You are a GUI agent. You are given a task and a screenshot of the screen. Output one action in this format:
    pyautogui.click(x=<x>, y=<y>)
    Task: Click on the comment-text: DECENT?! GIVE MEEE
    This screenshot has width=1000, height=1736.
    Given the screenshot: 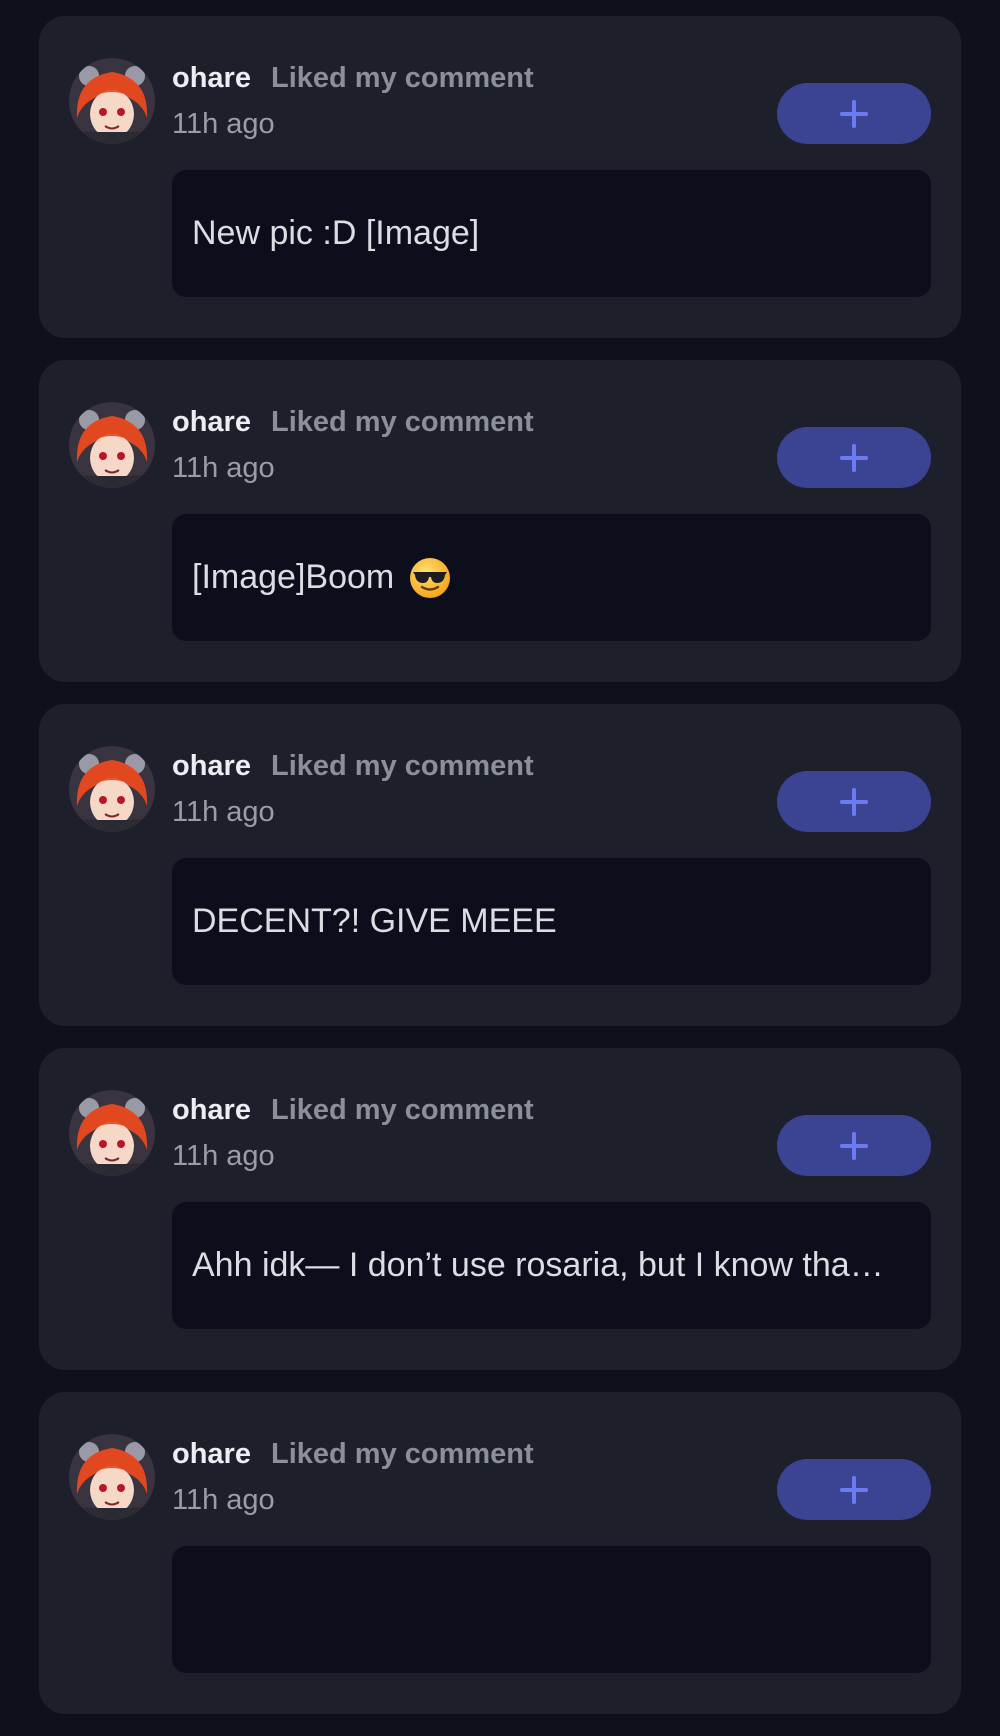 What is the action you would take?
    pyautogui.click(x=374, y=921)
    